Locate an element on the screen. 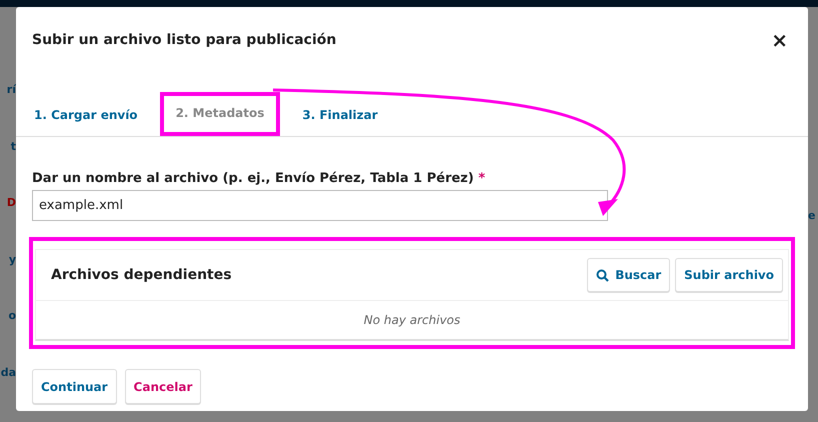 Image resolution: width=818 pixels, height=422 pixels. background-text: D is located at coordinates (11, 203).